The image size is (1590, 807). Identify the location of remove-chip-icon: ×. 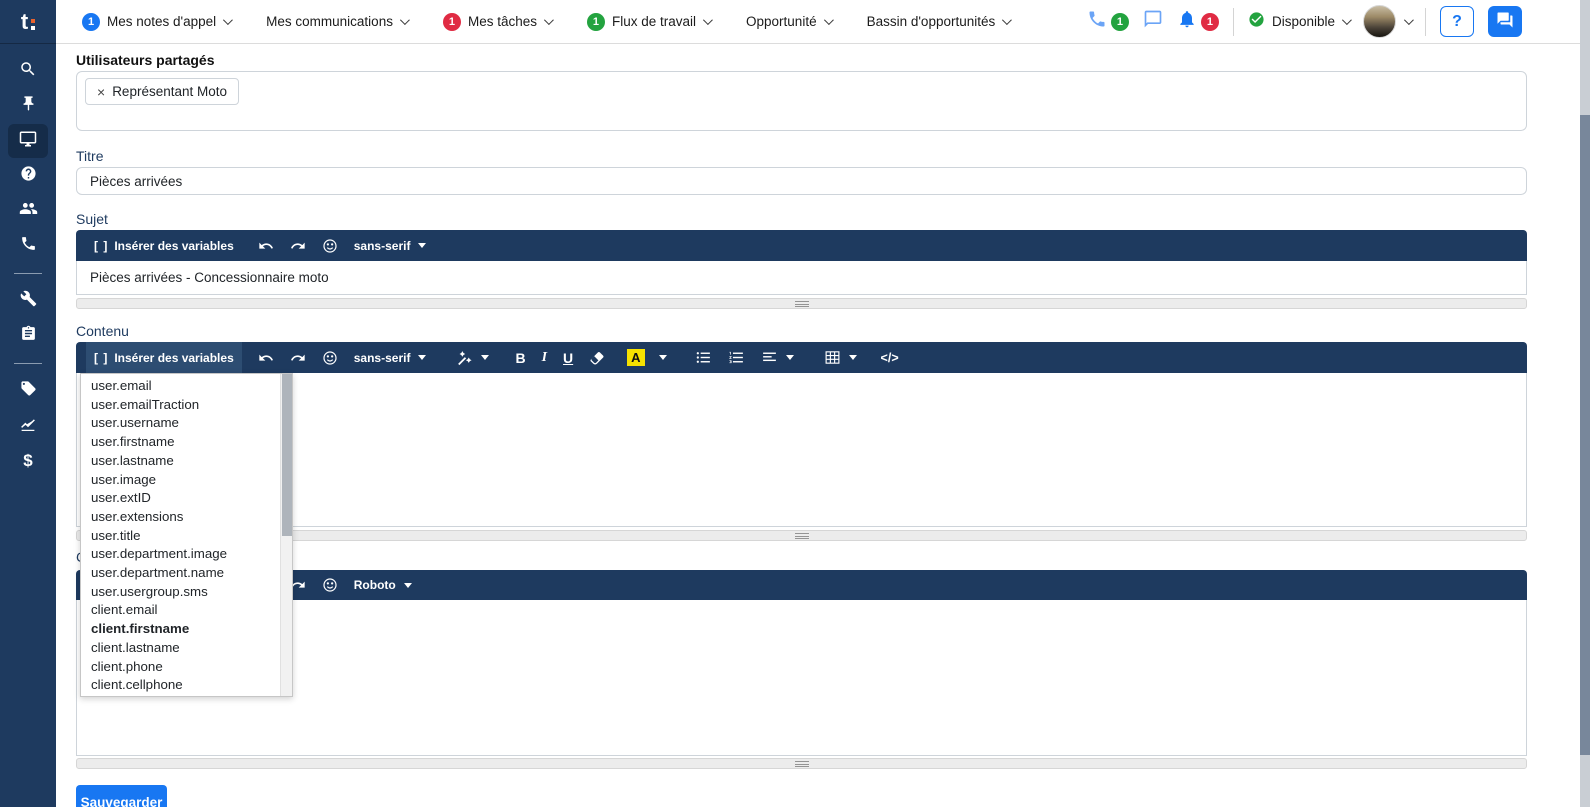
(101, 92).